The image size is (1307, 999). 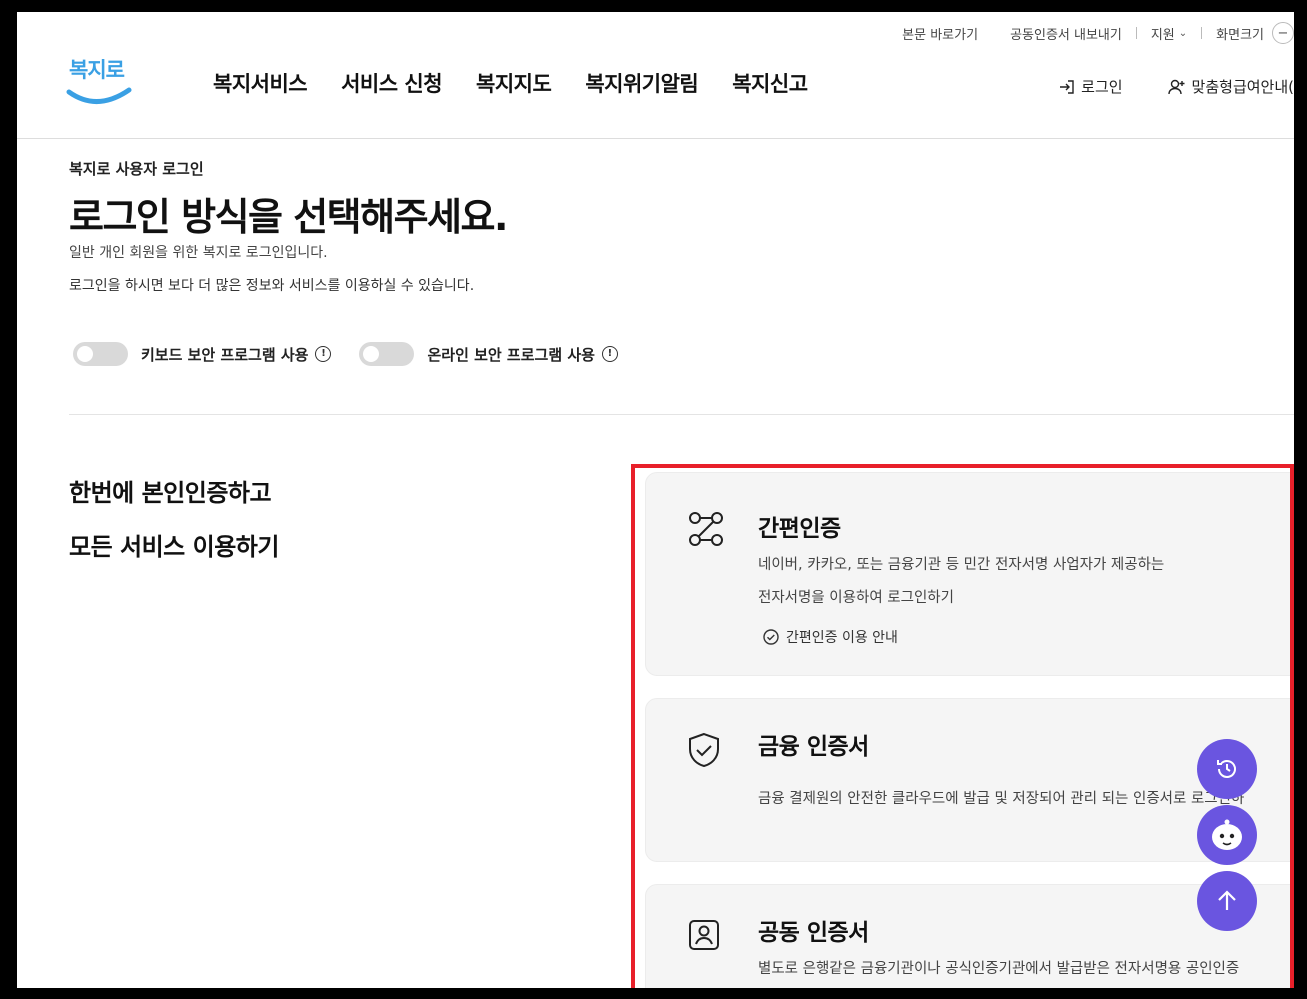 I want to click on recent-history-button, so click(x=1227, y=769).